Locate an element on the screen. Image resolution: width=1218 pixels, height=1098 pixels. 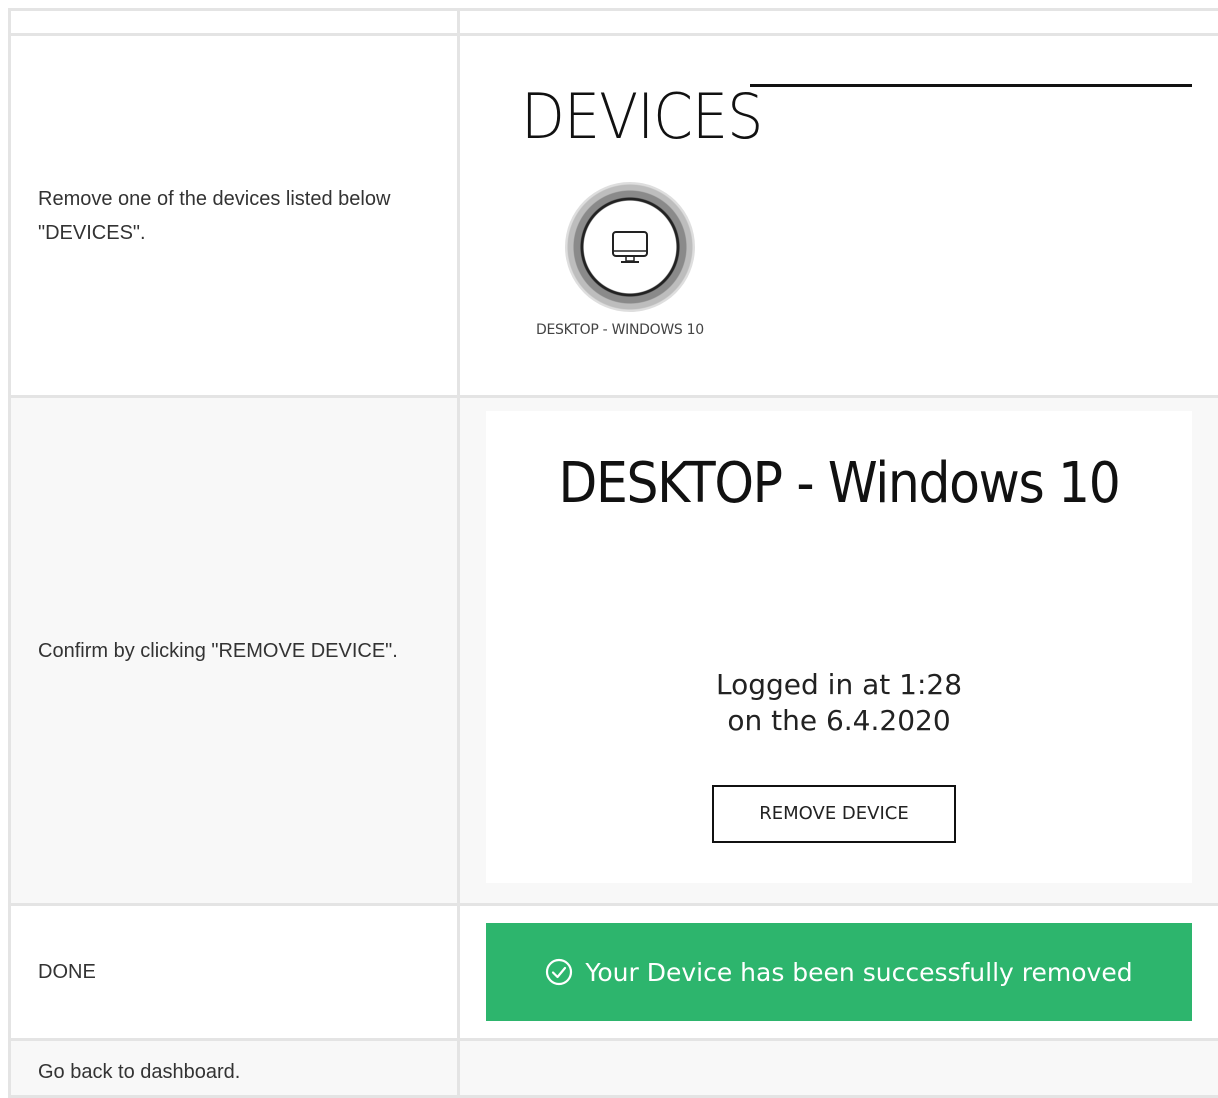
screenshot-cell is located at coordinates (838, 1068).